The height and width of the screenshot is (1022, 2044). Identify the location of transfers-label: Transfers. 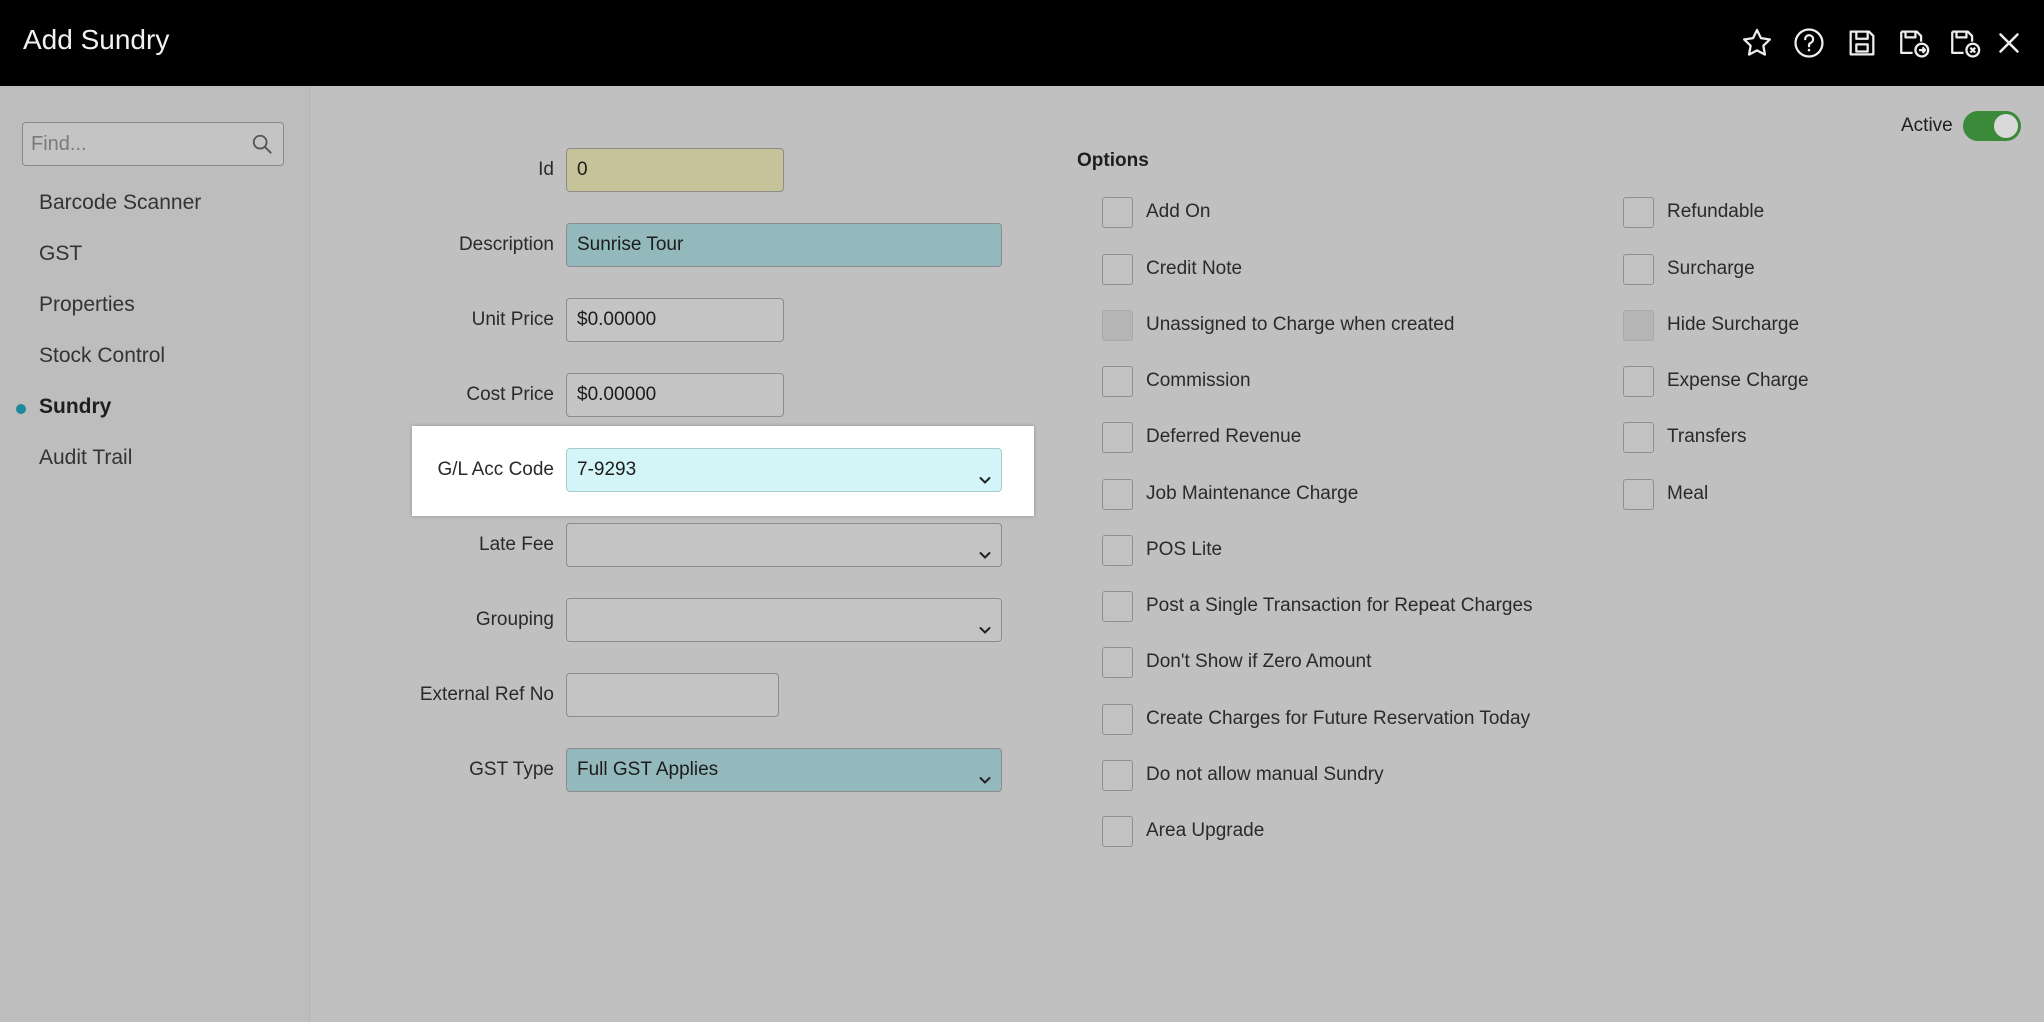
(1707, 436).